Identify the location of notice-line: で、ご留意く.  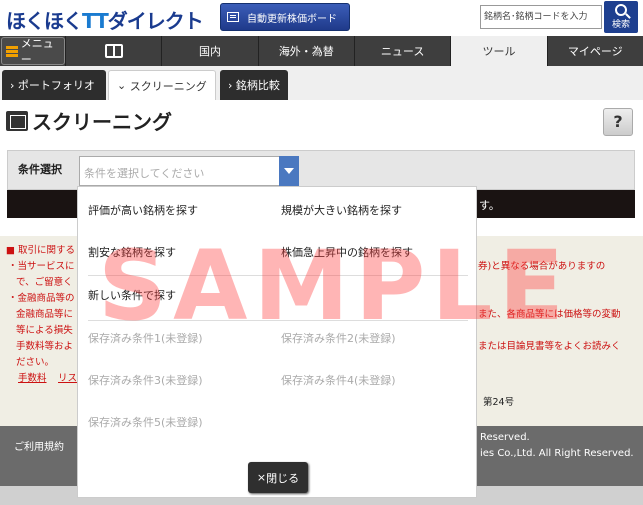
(44, 282).